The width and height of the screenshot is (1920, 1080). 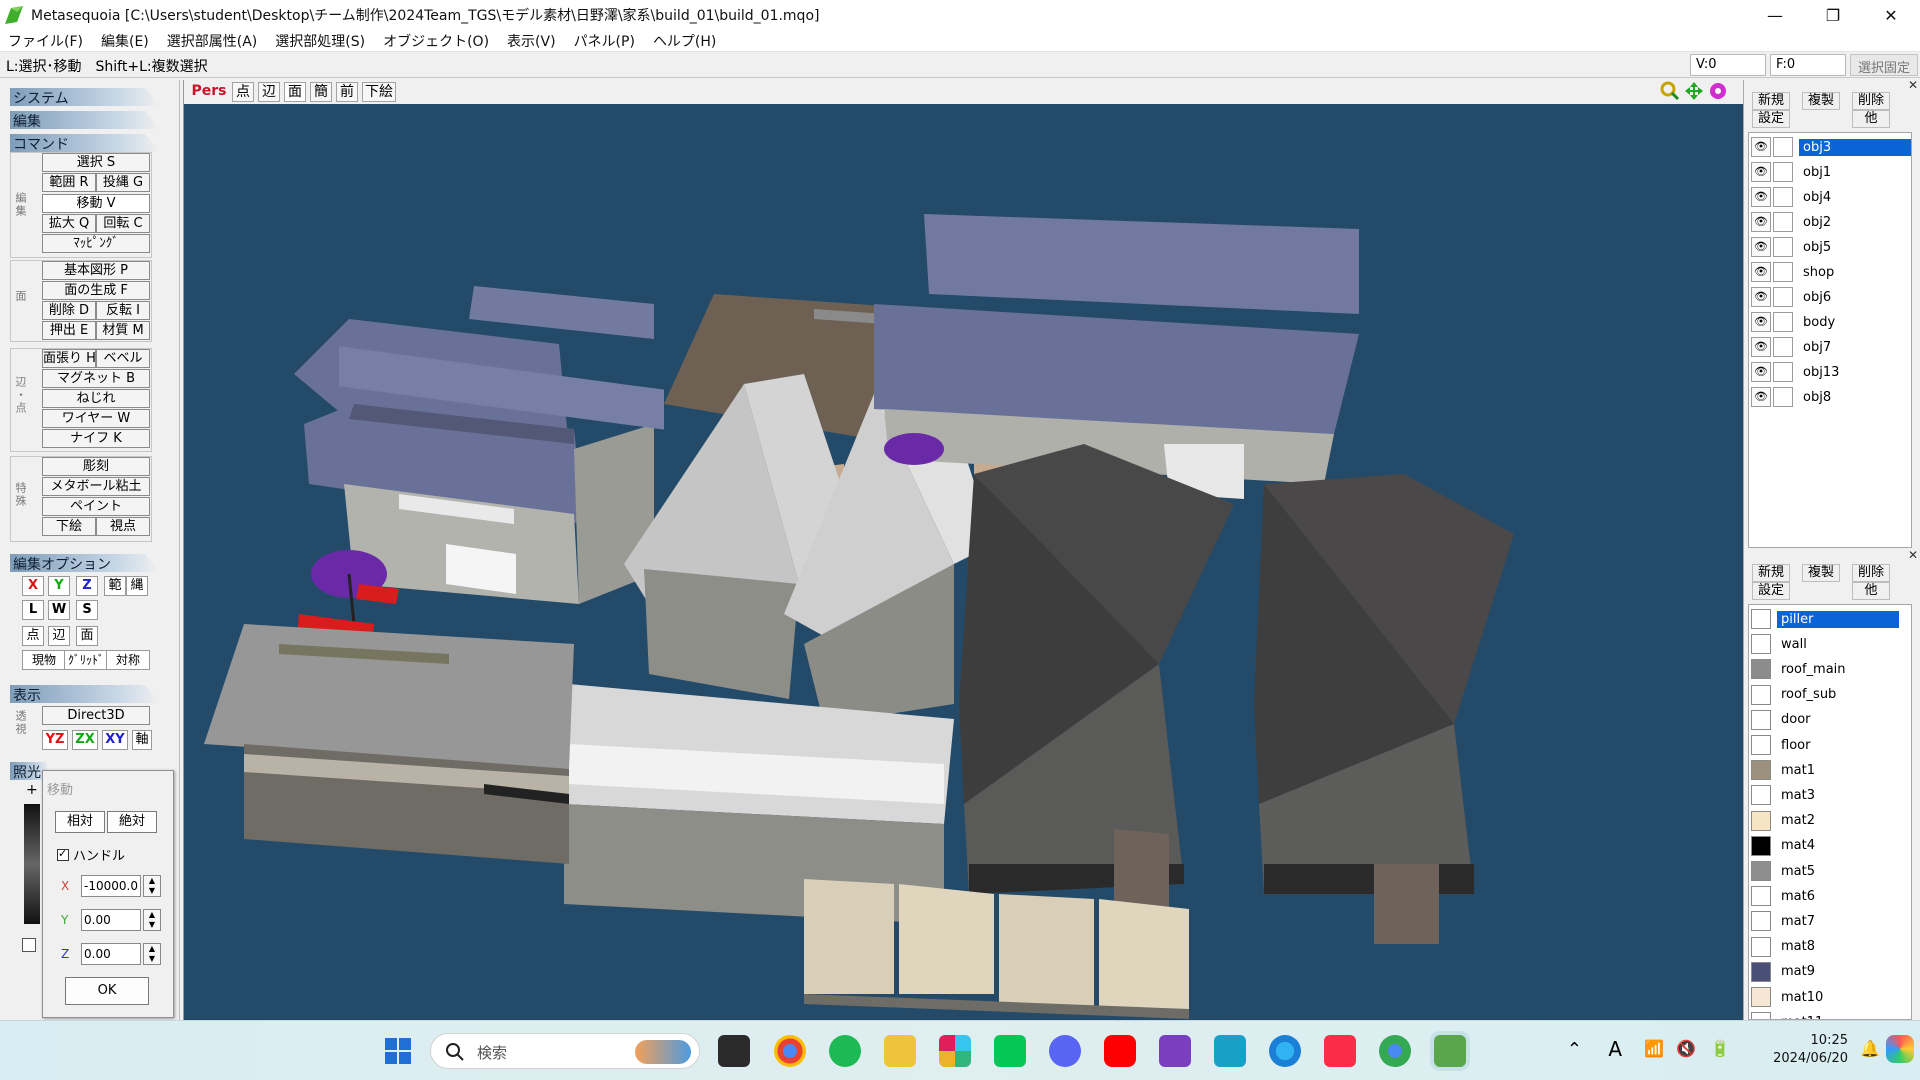 I want to click on menu-view: 表示(V), so click(x=531, y=41).